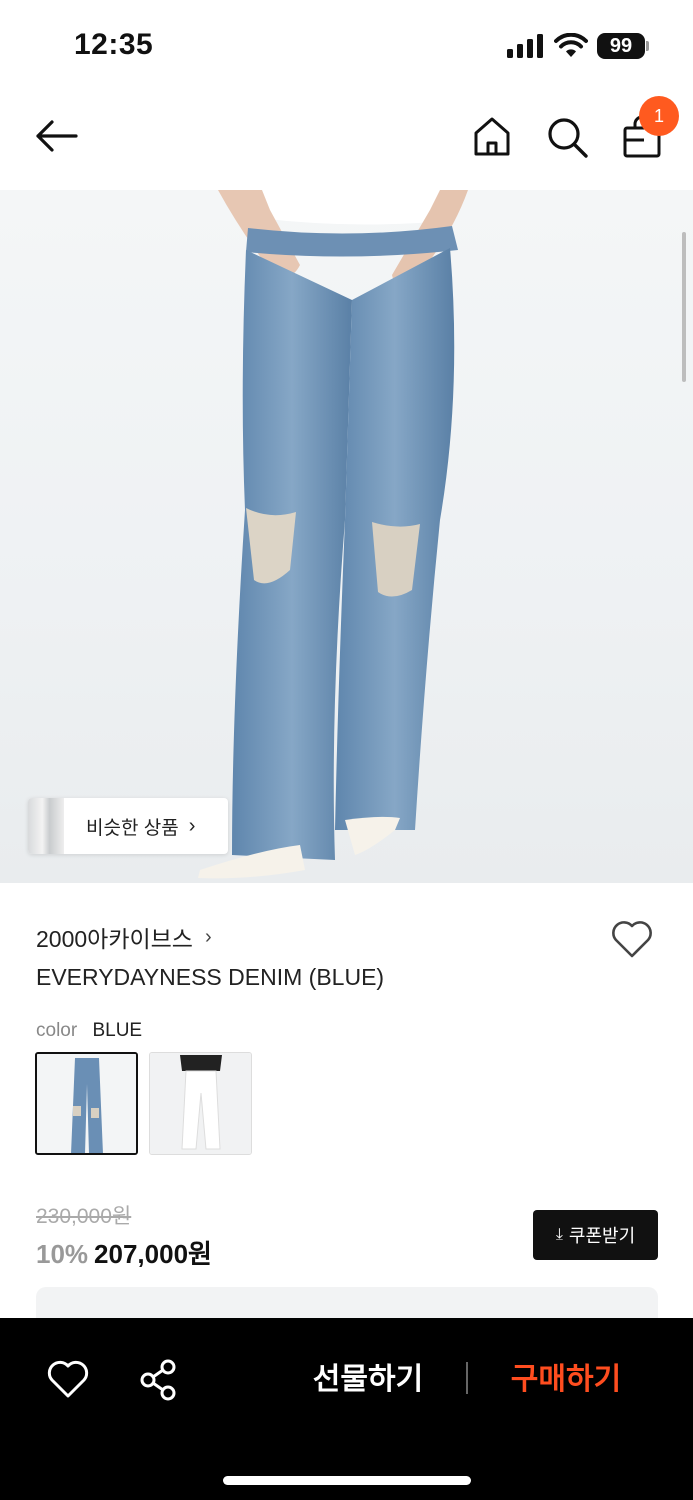 The image size is (693, 1500). I want to click on color-swatch-white, so click(200, 1103).